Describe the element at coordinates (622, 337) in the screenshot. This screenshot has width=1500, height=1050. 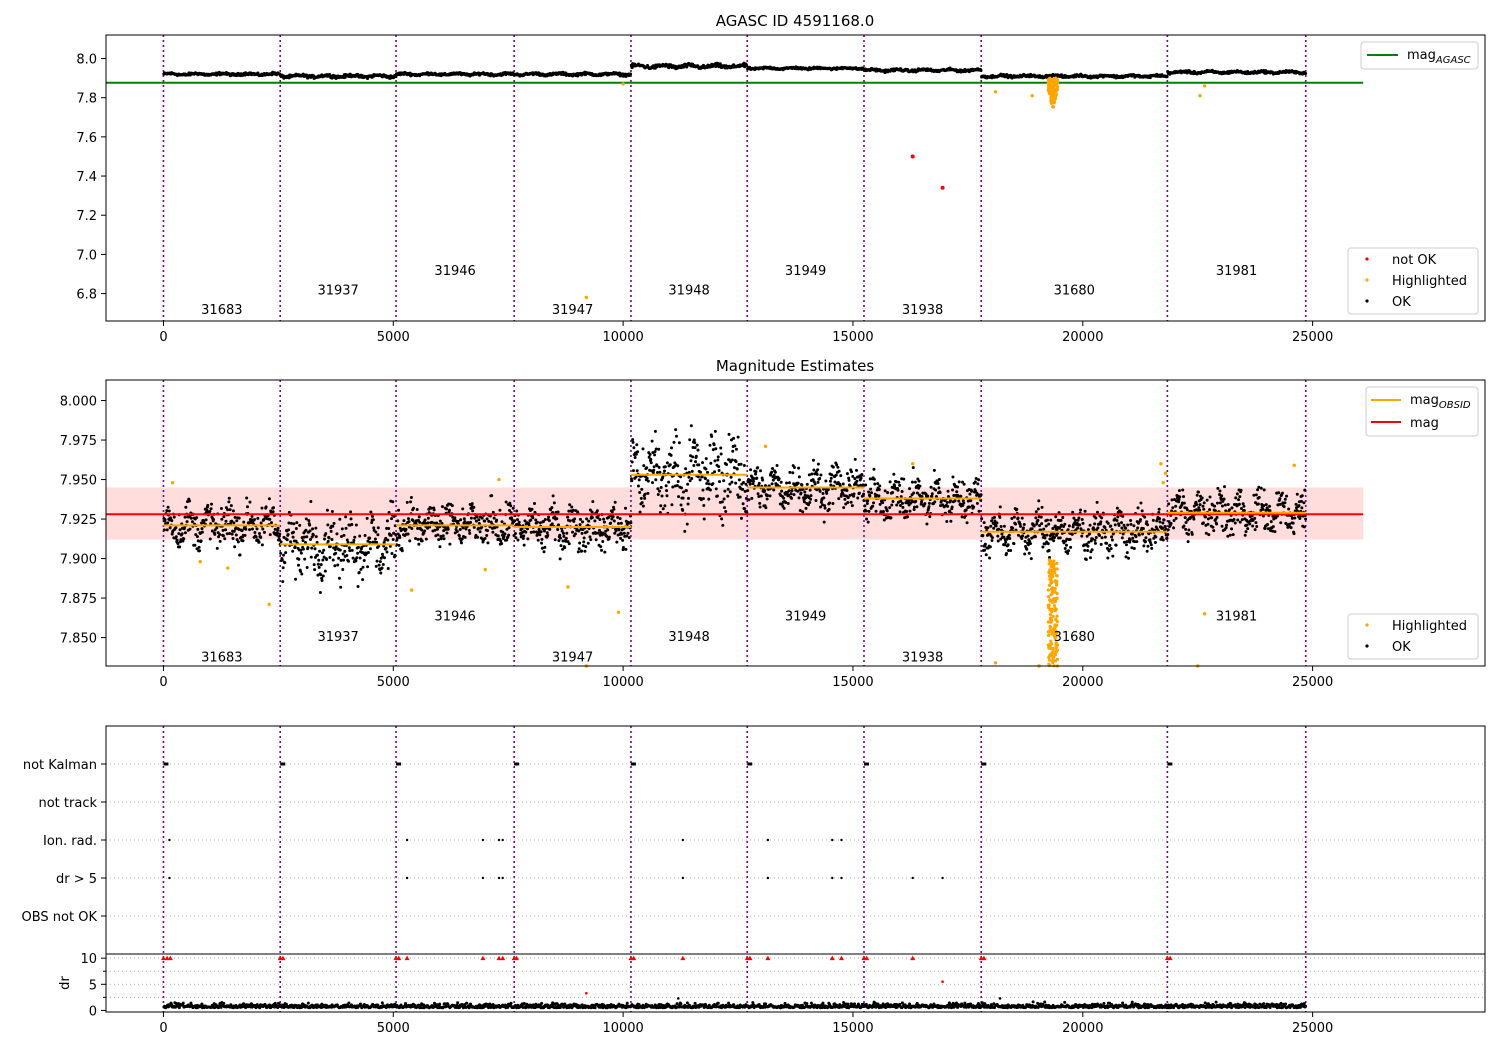
I see `x-tick-label: 10000` at that location.